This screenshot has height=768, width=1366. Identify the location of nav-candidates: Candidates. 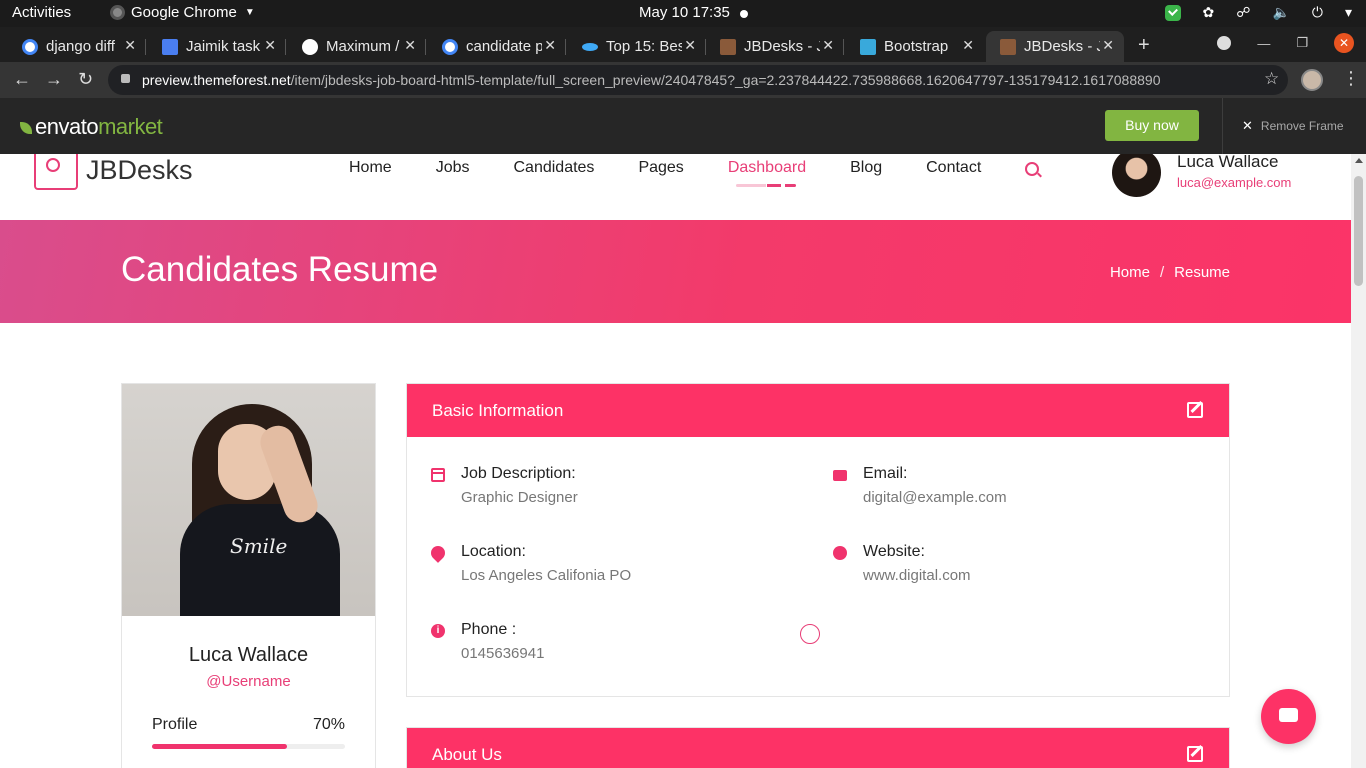
(553, 168).